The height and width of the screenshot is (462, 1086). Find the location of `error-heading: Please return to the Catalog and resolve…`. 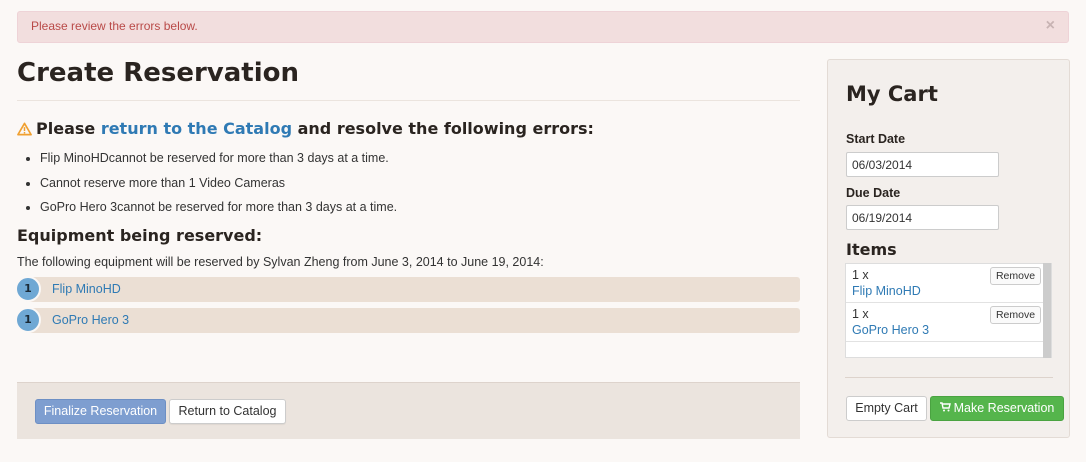

error-heading: Please return to the Catalog and resolve… is located at coordinates (408, 128).